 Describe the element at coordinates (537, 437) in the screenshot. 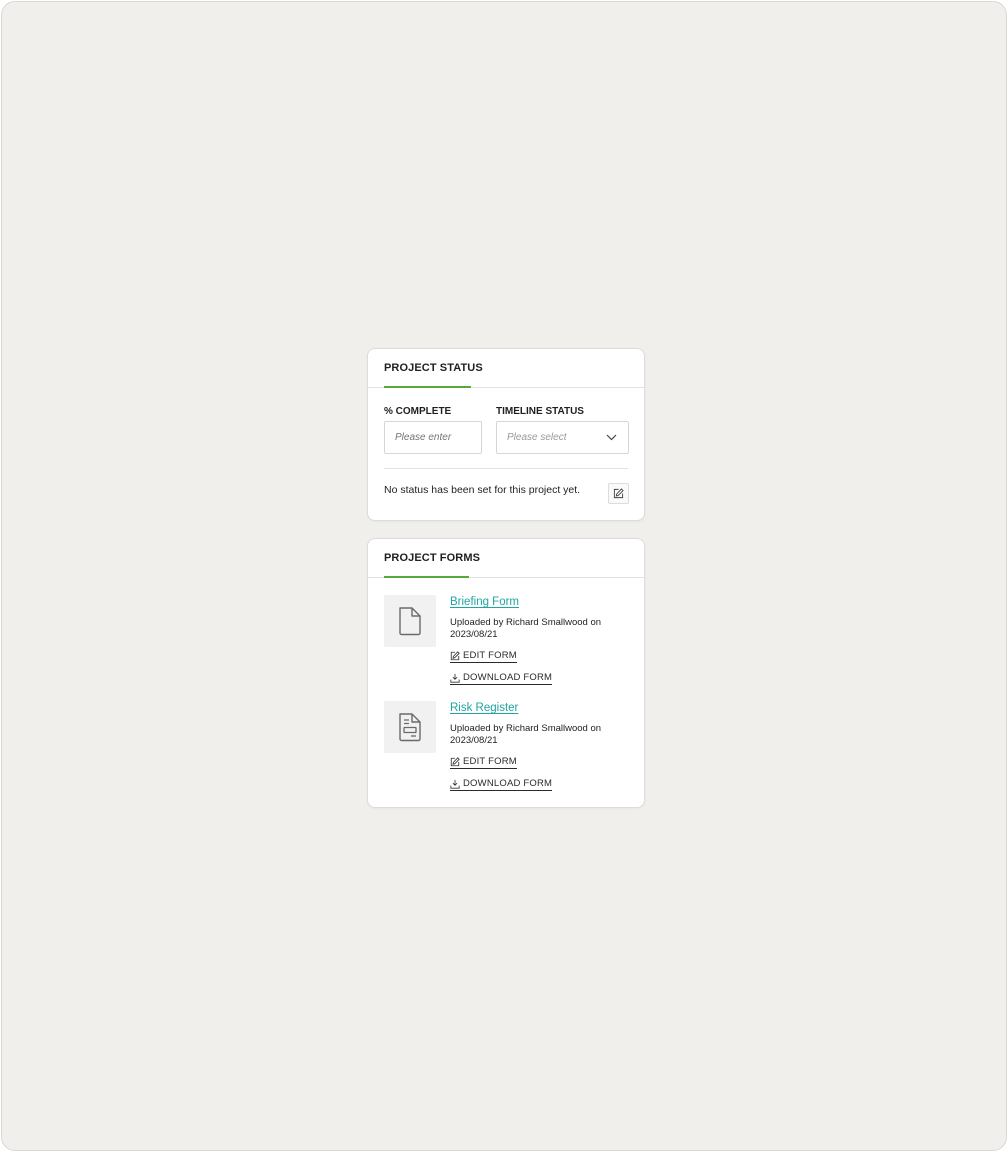

I see `timeline-status-placeholder: Please select` at that location.